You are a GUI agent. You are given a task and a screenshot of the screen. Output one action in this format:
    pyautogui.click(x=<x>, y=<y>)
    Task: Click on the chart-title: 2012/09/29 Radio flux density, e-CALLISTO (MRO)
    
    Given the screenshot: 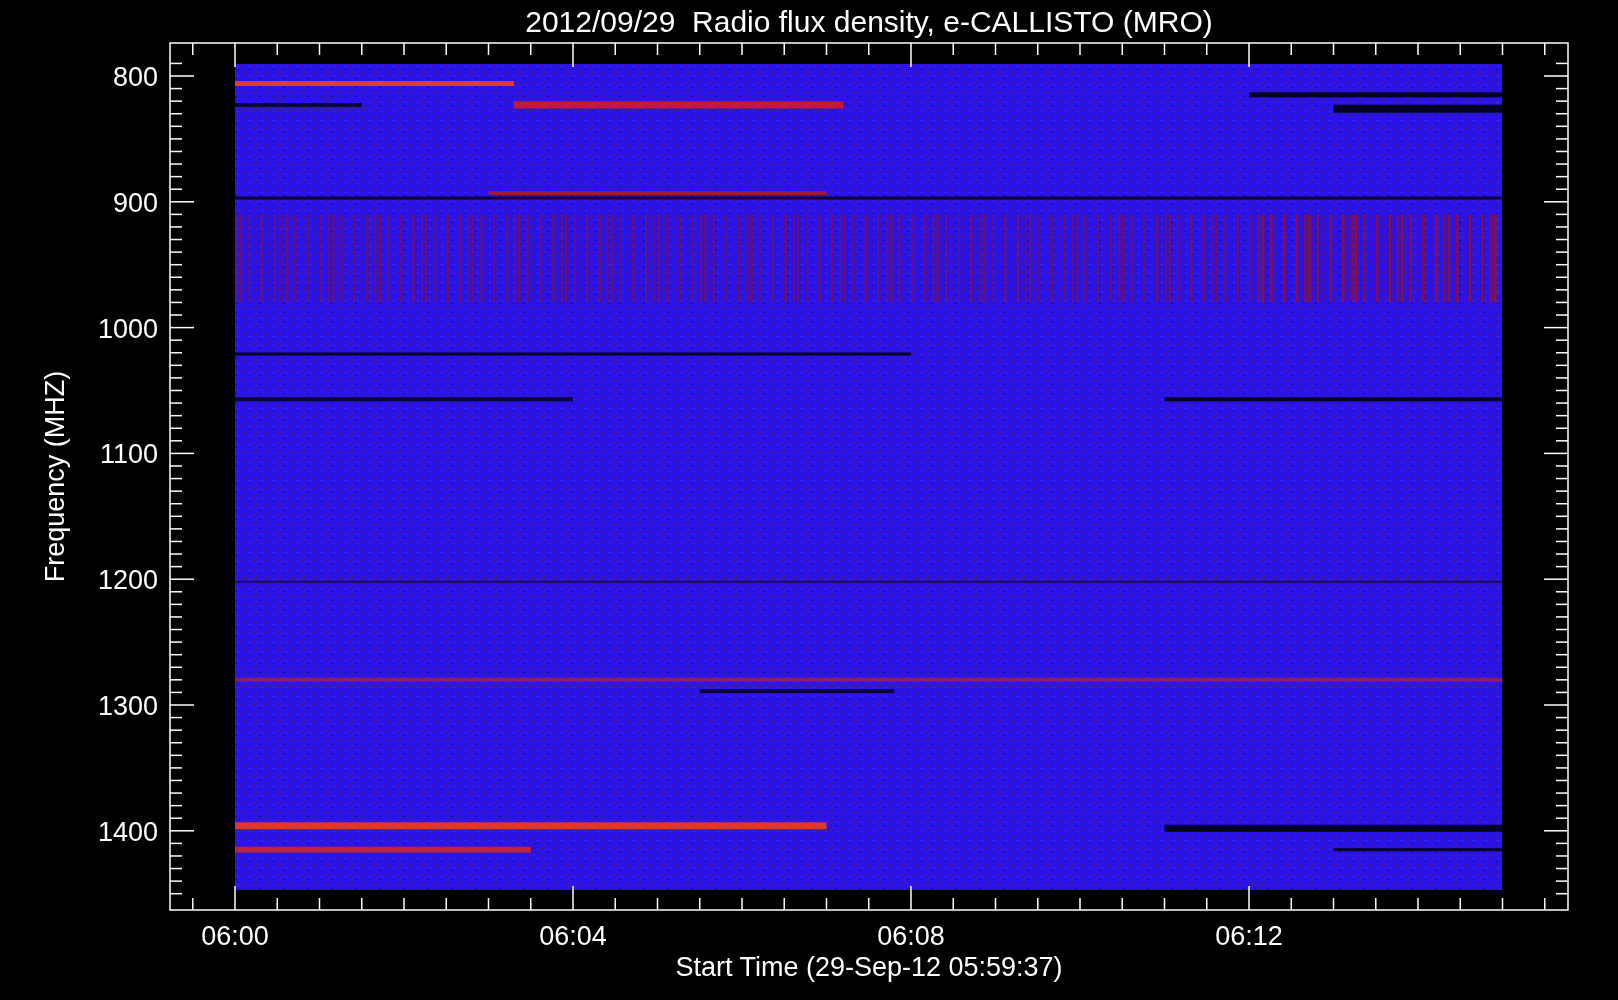 What is the action you would take?
    pyautogui.click(x=869, y=21)
    